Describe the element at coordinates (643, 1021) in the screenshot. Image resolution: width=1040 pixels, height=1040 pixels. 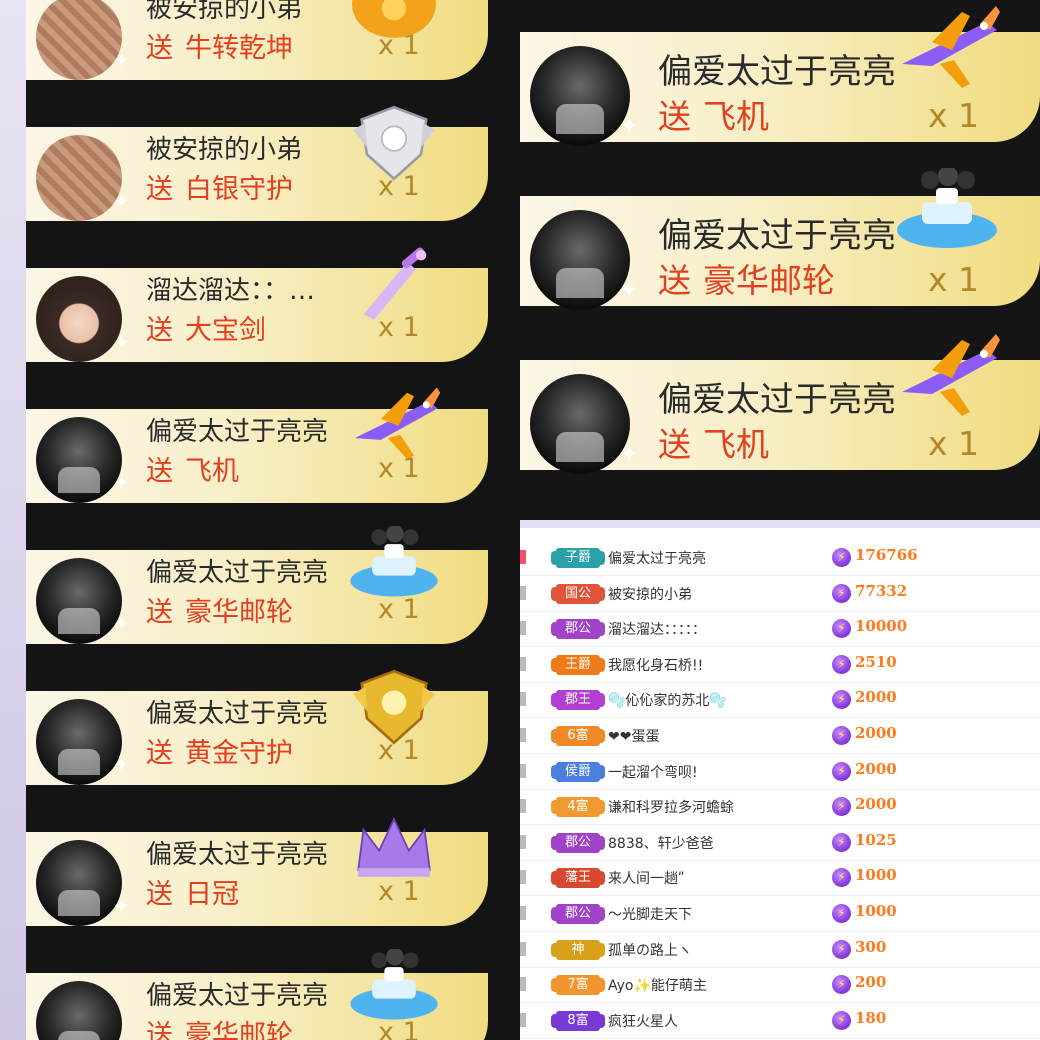
I see `ranking-username: 疯狂火星人` at that location.